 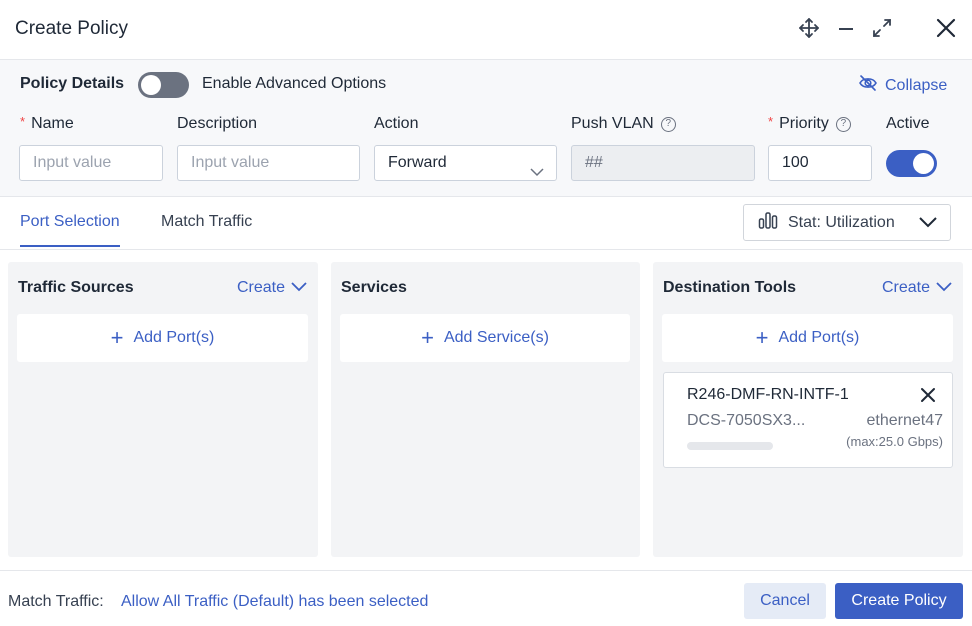 I want to click on traffic-sources-title: Traffic Sources, so click(x=76, y=287).